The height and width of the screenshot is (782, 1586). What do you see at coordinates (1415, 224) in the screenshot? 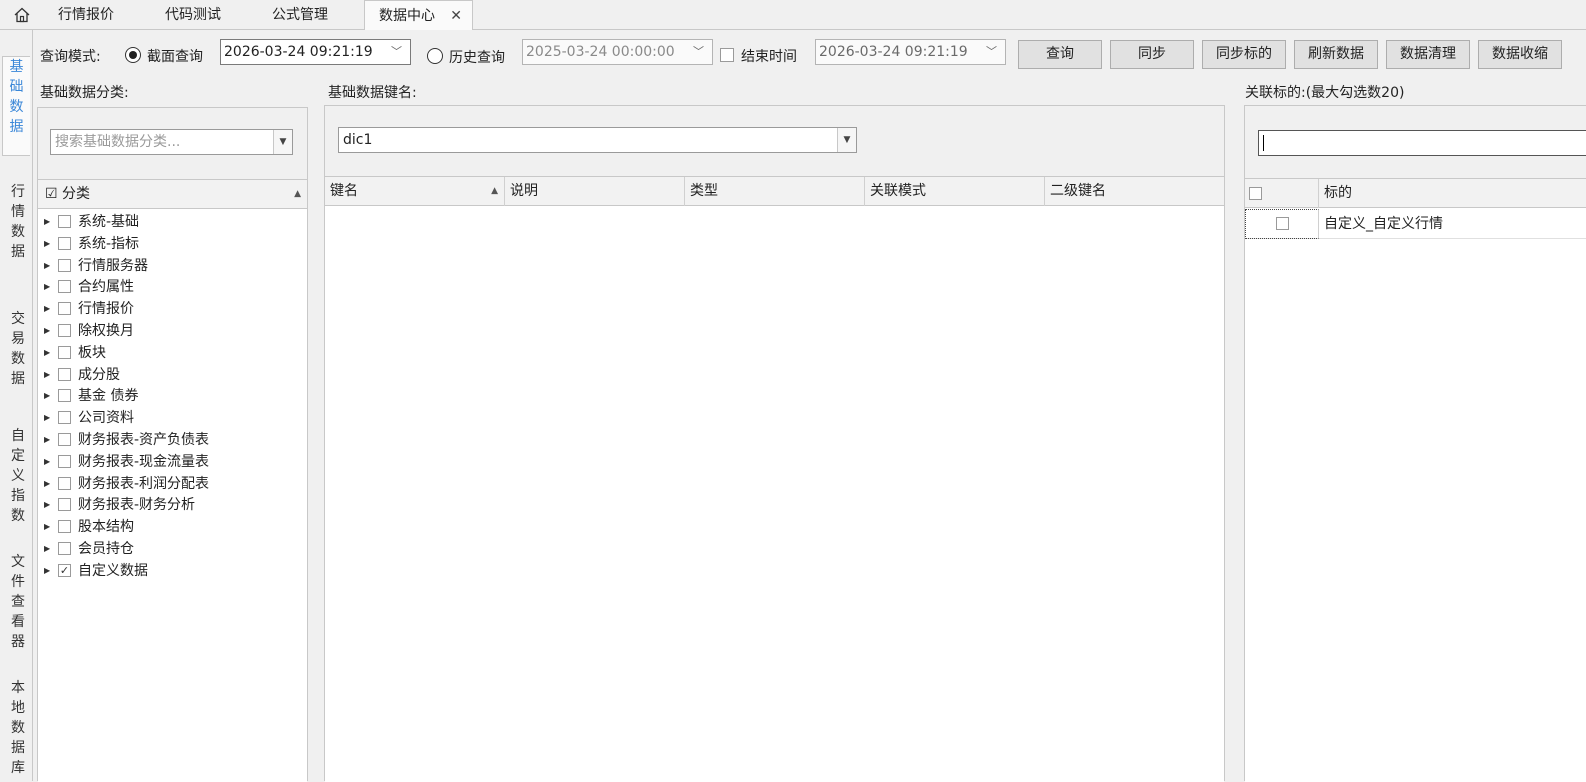
I see `table-row: 自定义_自定义行情` at bounding box center [1415, 224].